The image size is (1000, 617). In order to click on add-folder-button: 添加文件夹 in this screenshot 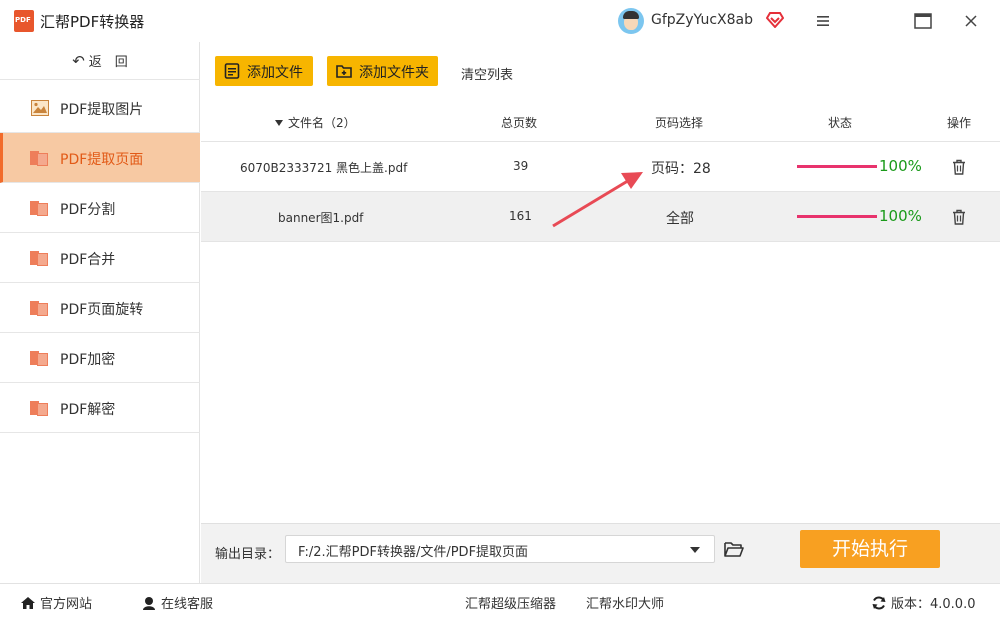, I will do `click(382, 71)`.